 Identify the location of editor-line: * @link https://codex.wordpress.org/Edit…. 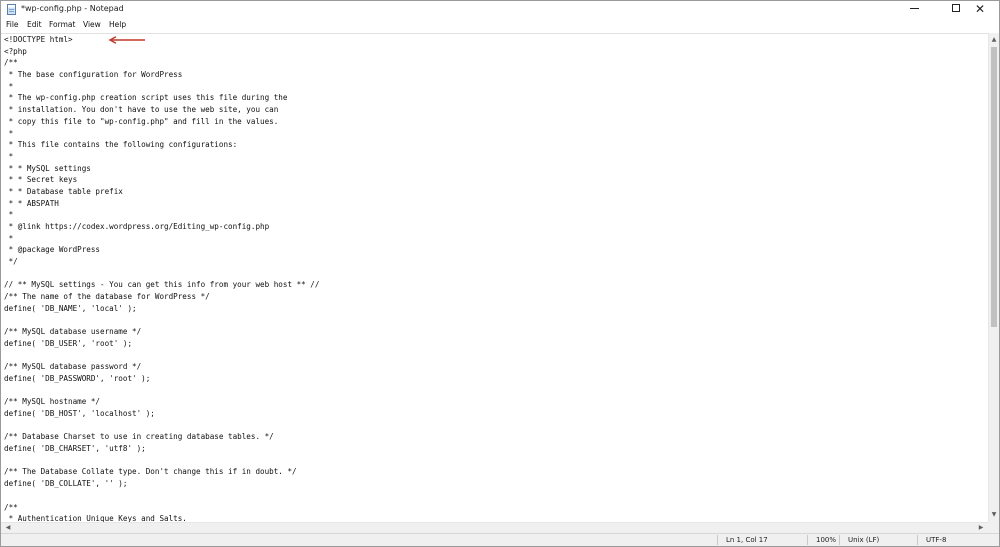
(137, 226).